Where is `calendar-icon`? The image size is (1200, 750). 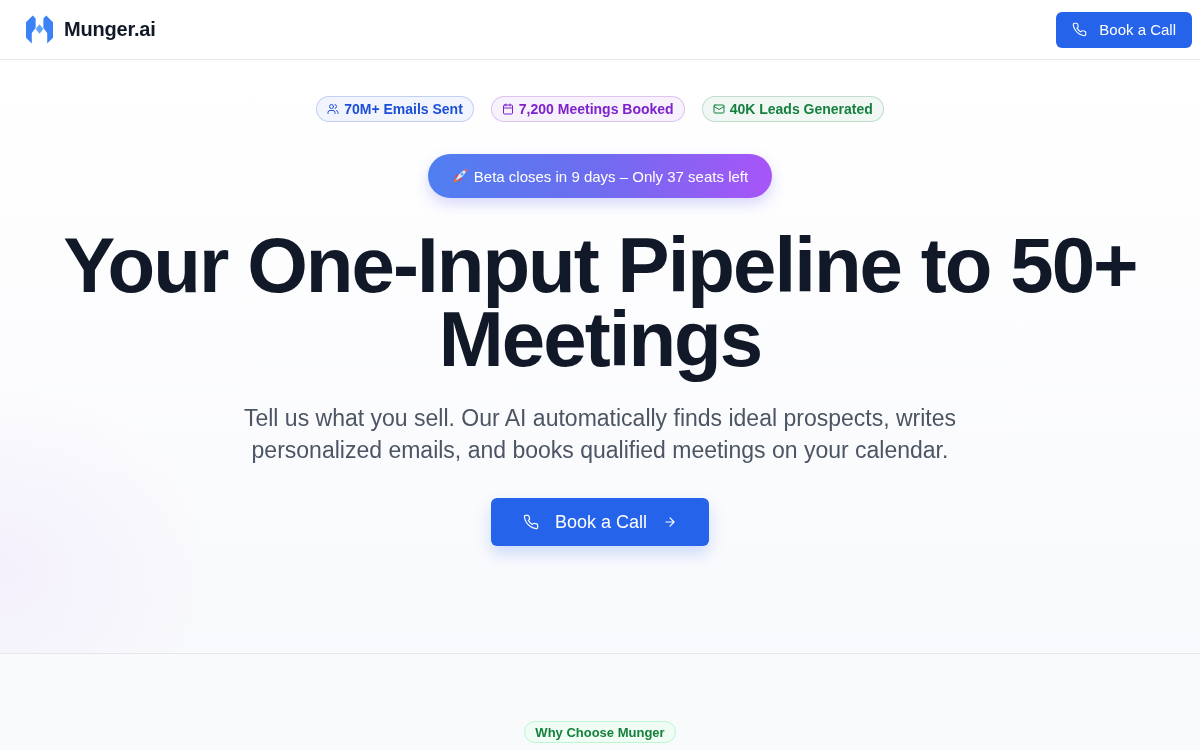
calendar-icon is located at coordinates (507, 109).